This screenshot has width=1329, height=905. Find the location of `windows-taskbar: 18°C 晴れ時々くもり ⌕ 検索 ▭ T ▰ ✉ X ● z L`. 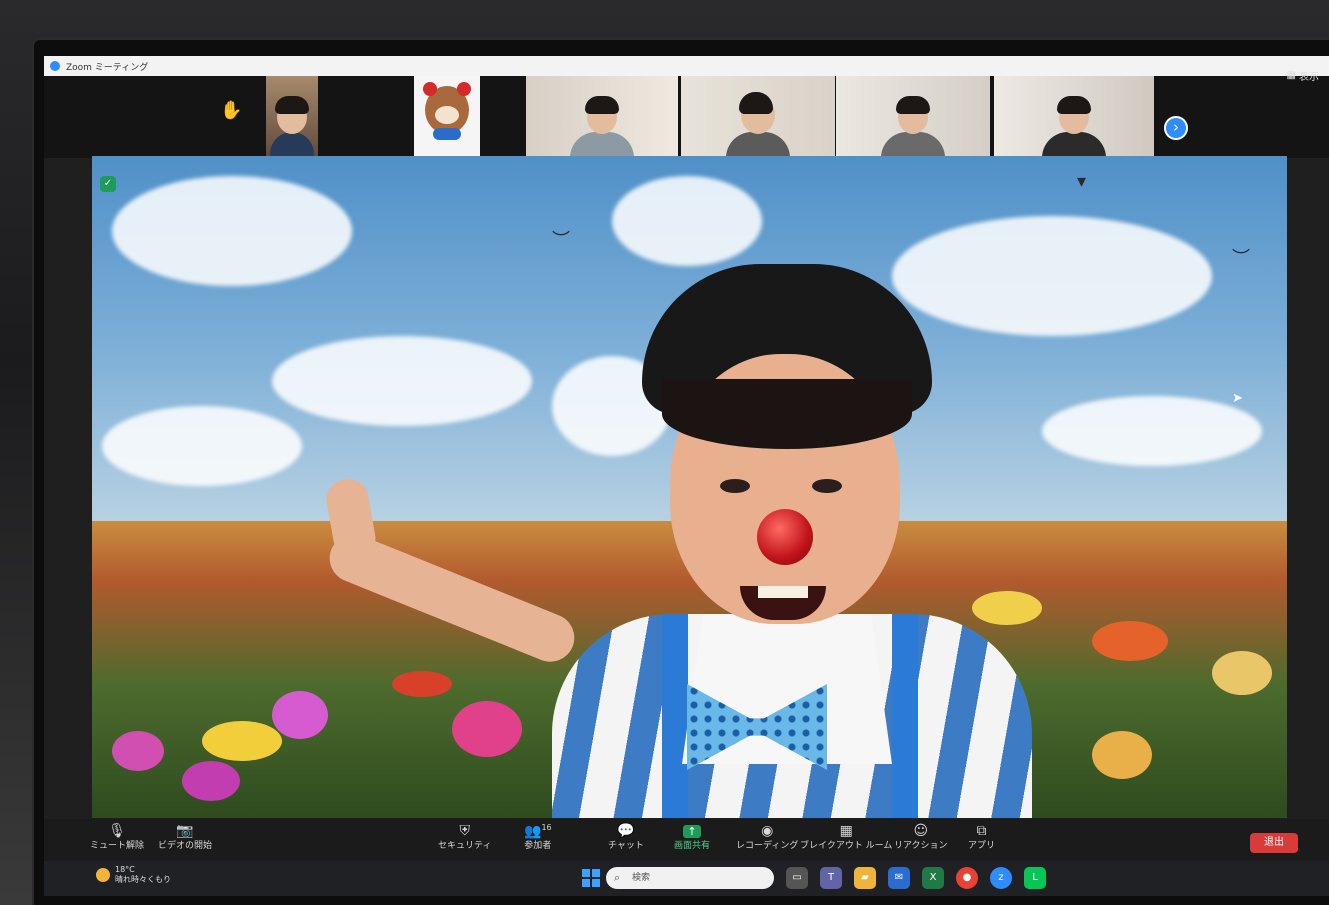

windows-taskbar: 18°C 晴れ時々くもり ⌕ 検索 ▭ T ▰ ✉ X ● z L is located at coordinates (686, 878).